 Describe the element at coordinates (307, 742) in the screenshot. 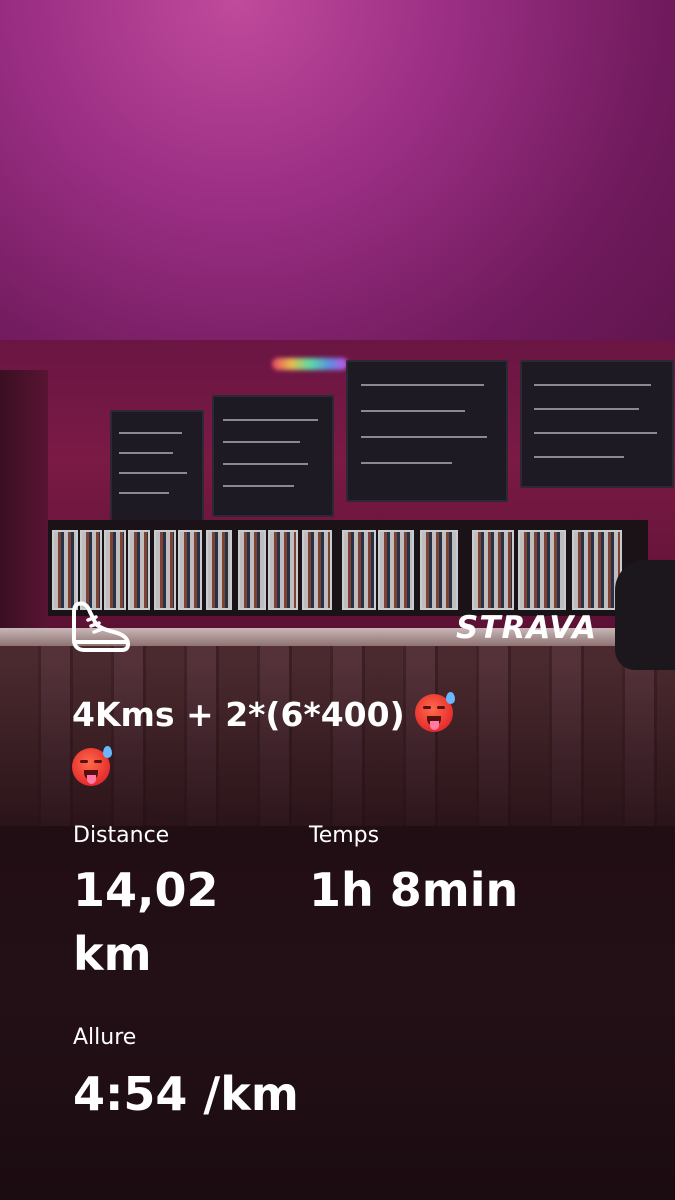

I see `activity-title: 4Kms + 2*(6*400)` at that location.